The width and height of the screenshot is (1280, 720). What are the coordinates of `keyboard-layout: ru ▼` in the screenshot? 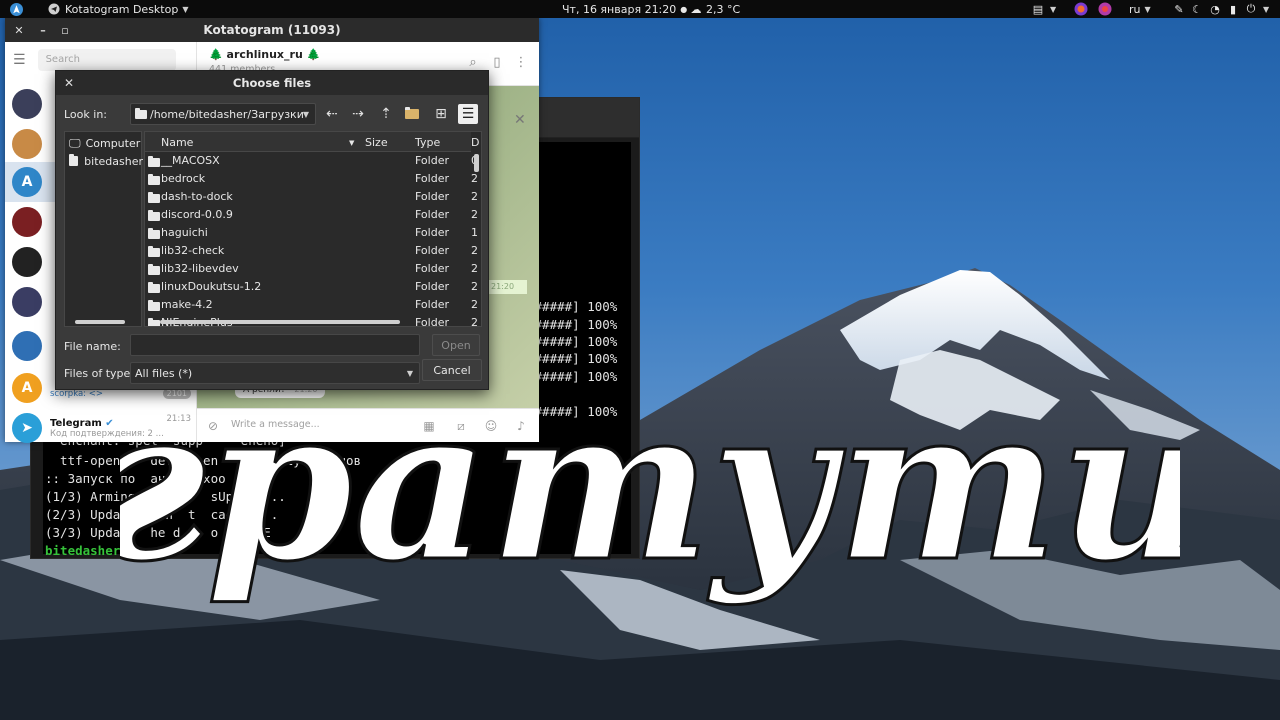 It's located at (1140, 9).